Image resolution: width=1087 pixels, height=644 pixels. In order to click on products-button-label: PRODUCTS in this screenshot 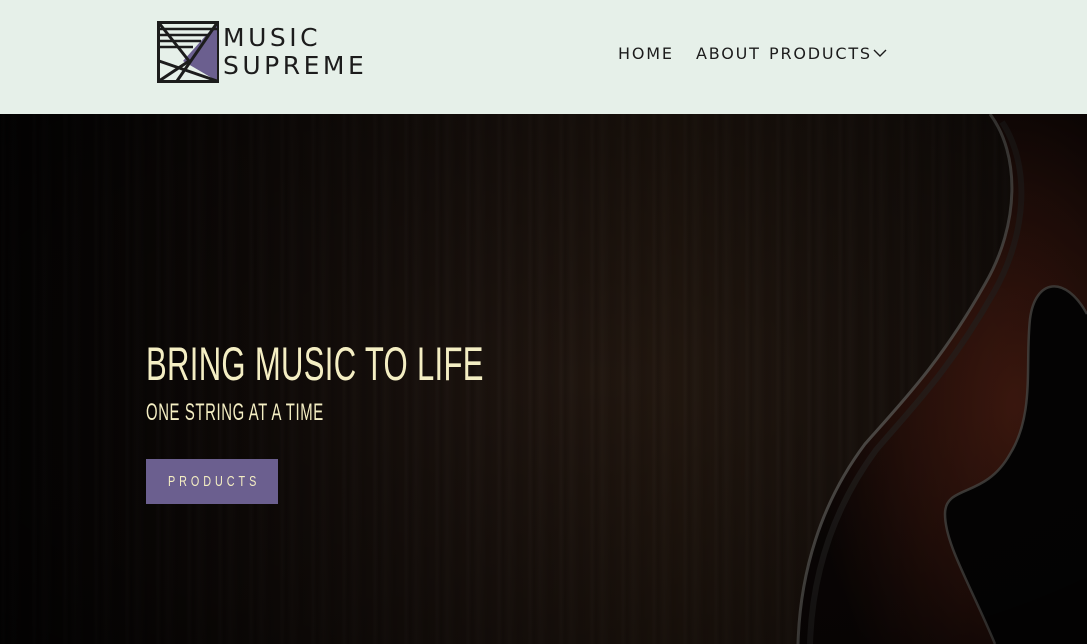, I will do `click(214, 481)`.